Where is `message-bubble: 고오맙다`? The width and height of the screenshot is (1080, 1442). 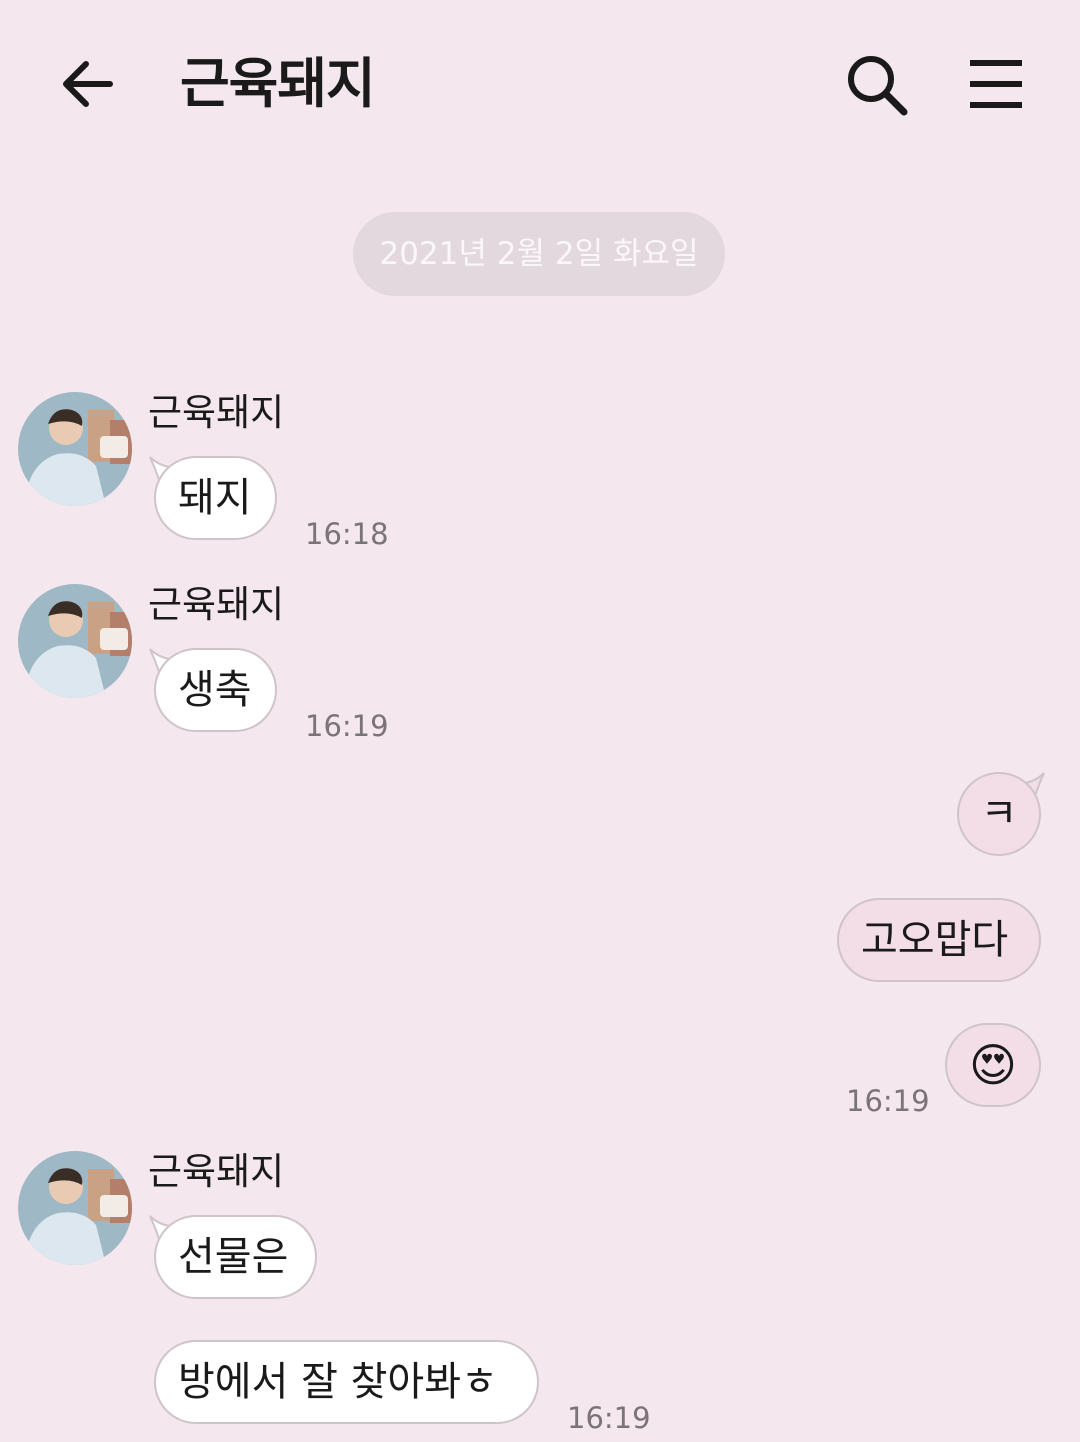
message-bubble: 고오맙다 is located at coordinates (939, 940).